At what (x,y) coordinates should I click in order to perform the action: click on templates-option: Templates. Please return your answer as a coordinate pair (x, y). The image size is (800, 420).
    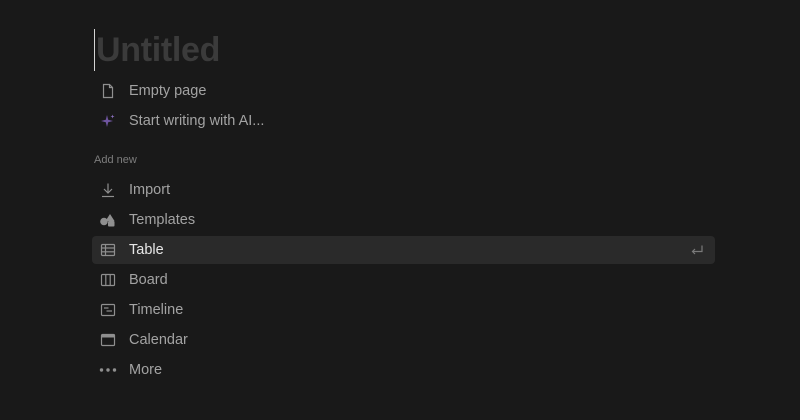
    Looking at the image, I should click on (403, 220).